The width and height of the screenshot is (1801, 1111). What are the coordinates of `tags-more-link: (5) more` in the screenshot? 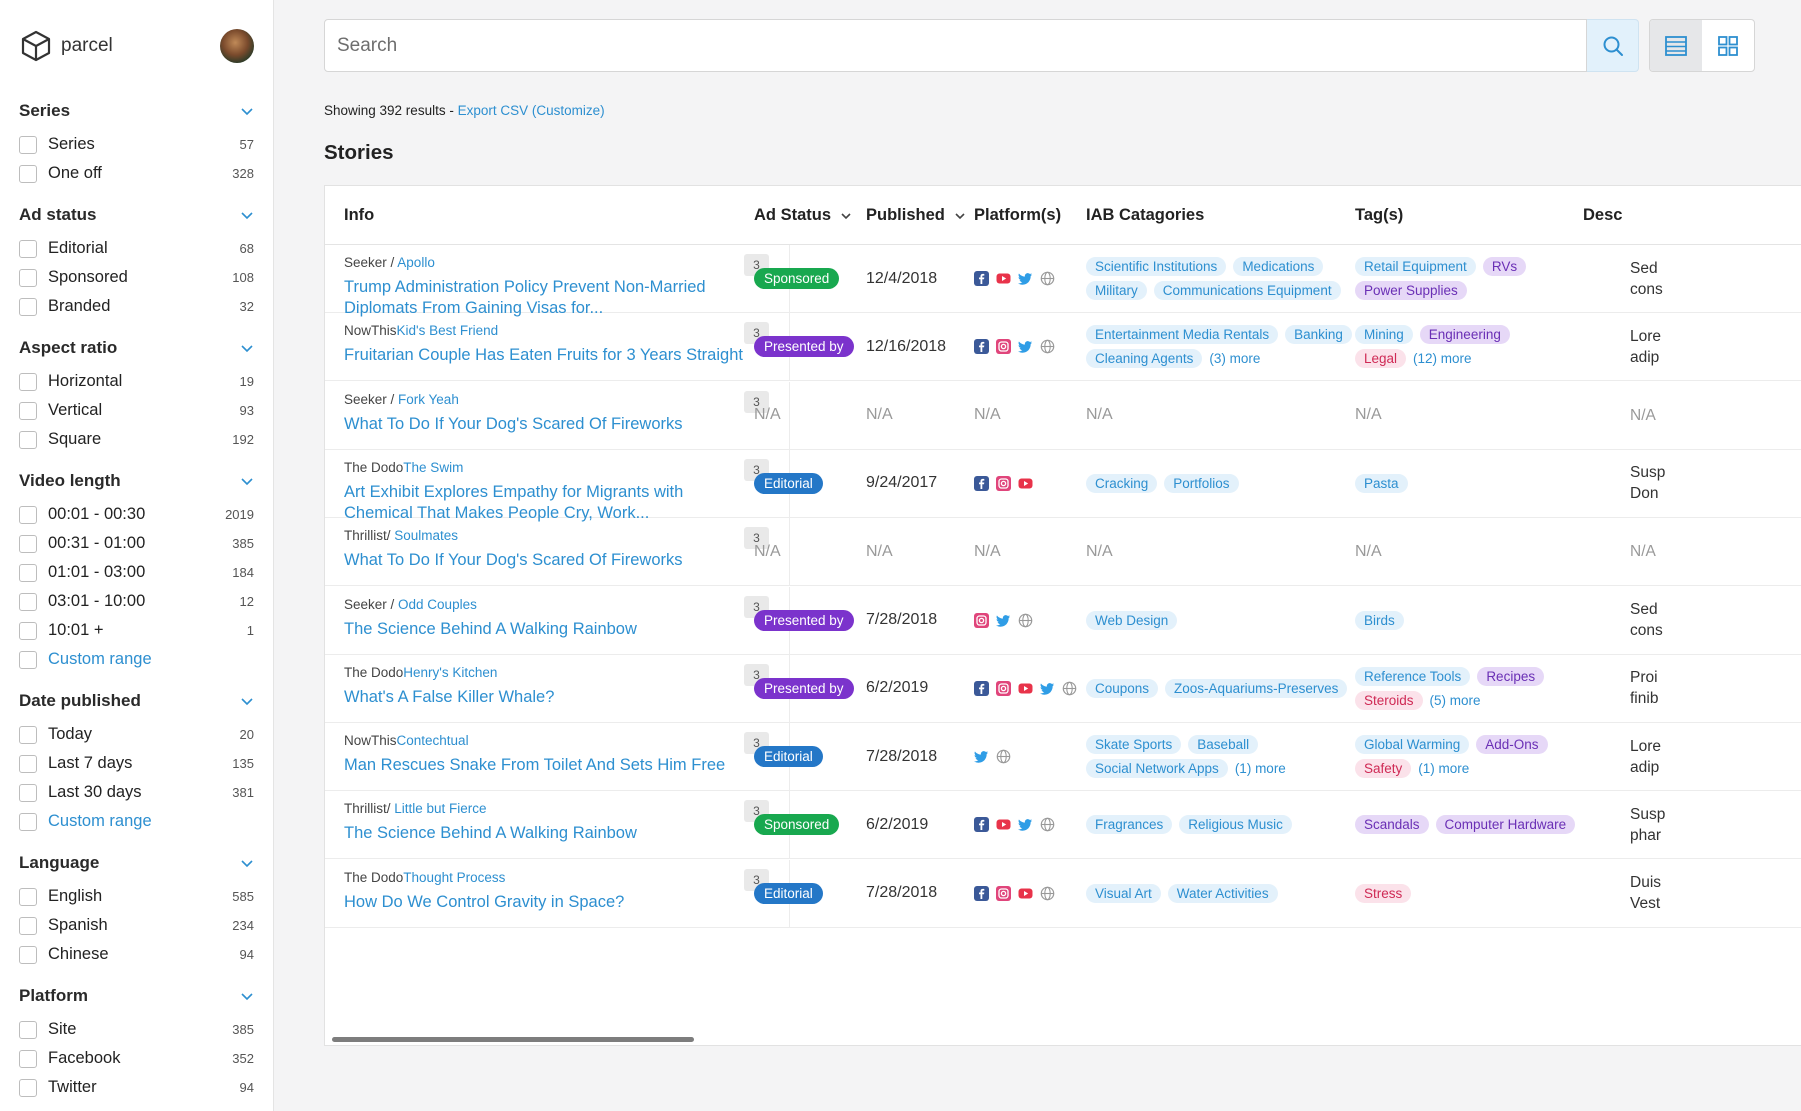 It's located at (1455, 700).